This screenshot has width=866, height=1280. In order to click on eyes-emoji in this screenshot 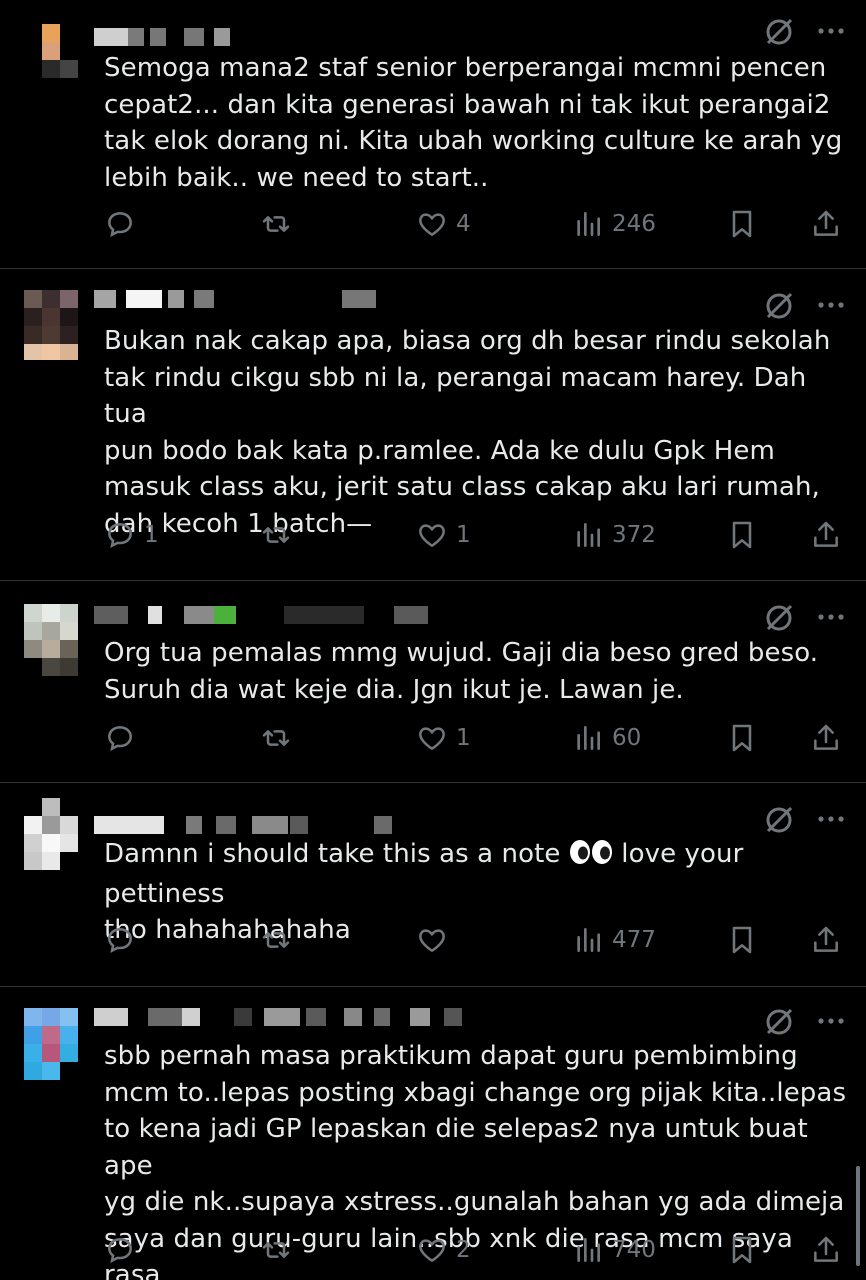, I will do `click(591, 857)`.